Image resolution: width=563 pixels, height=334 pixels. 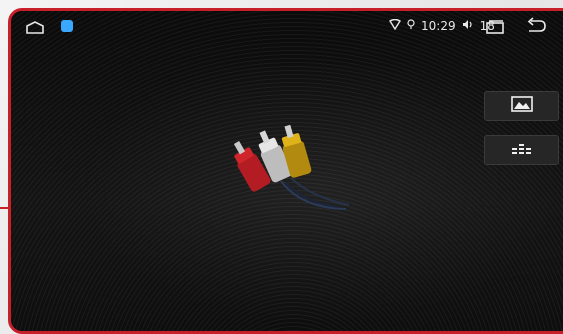 I want to click on location-icon, so click(x=411, y=26).